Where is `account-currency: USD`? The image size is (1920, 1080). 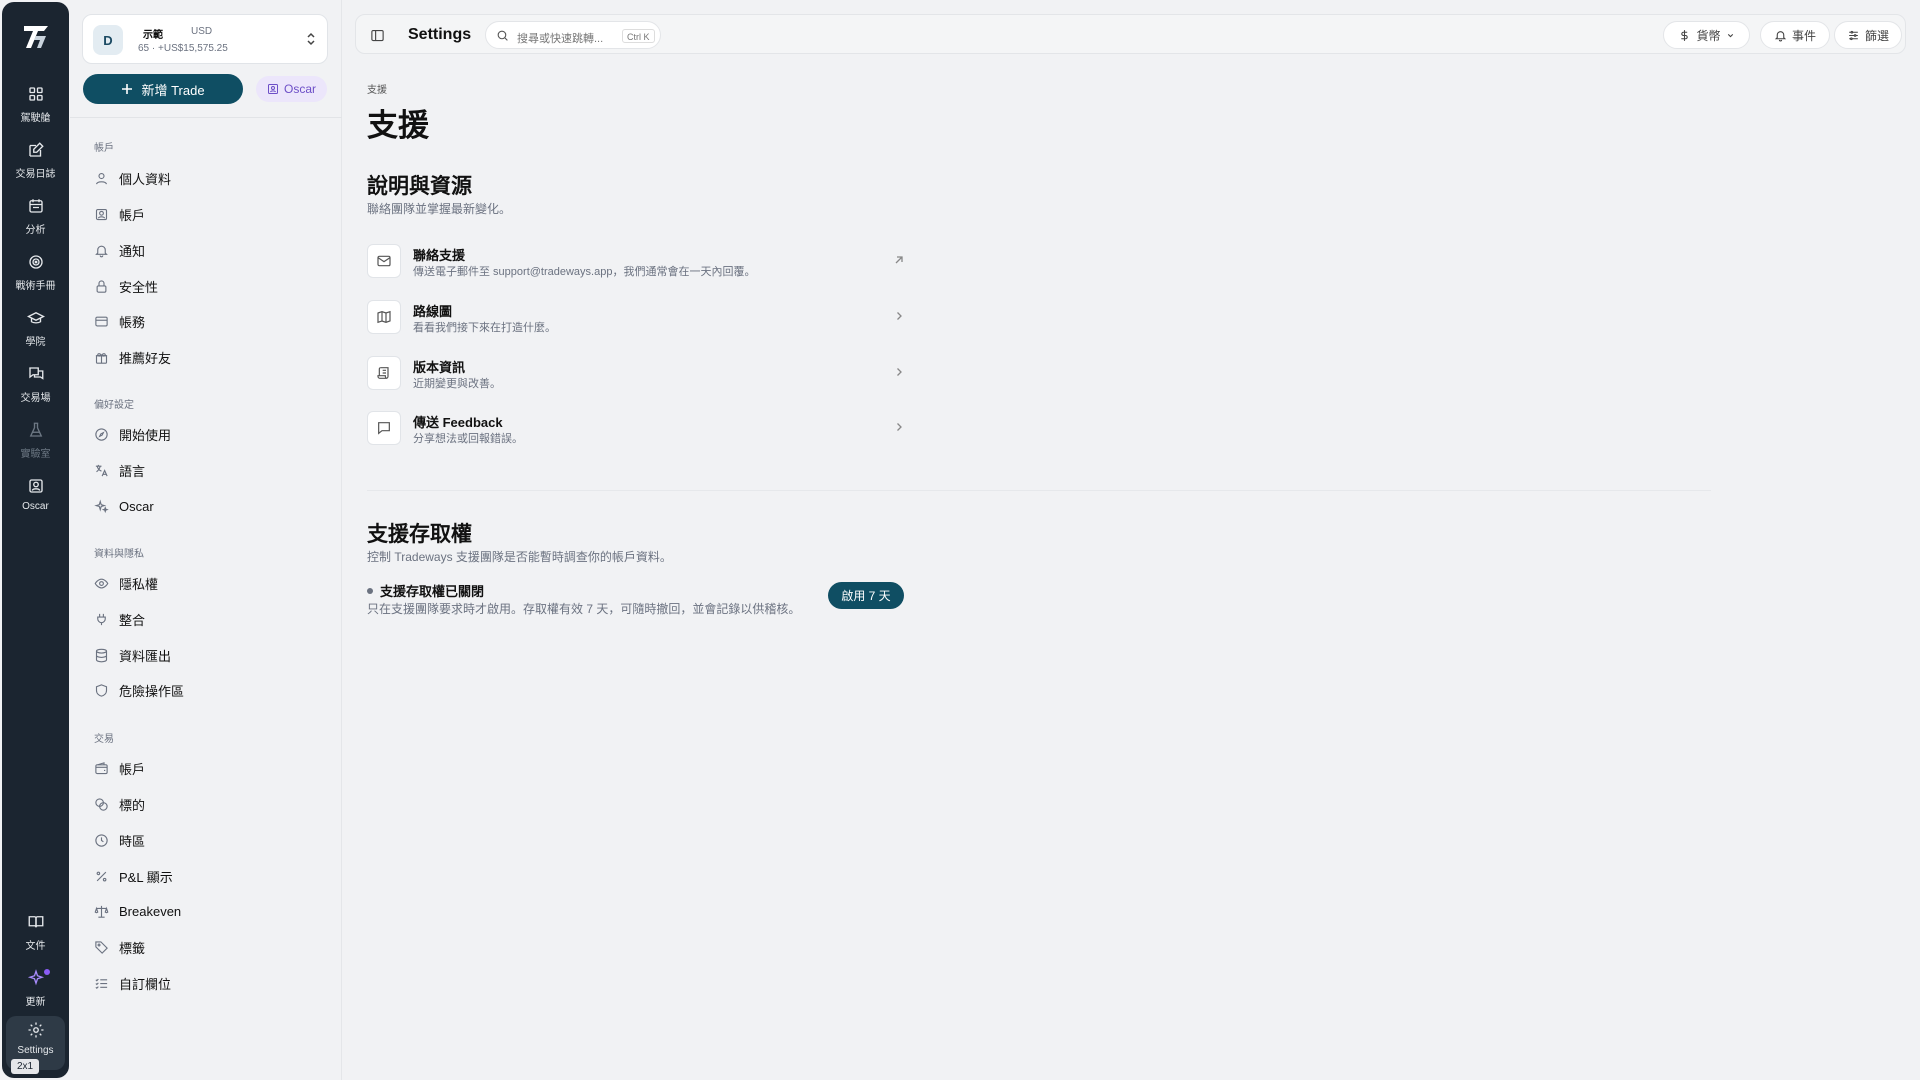 account-currency: USD is located at coordinates (202, 31).